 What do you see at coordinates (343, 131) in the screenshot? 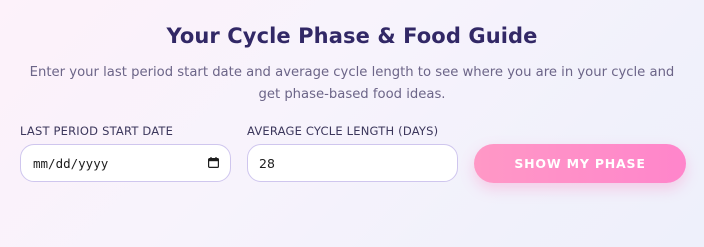
I see `cycle-length-label: AVERAGE CYCLE LENGTH (DAYS)` at bounding box center [343, 131].